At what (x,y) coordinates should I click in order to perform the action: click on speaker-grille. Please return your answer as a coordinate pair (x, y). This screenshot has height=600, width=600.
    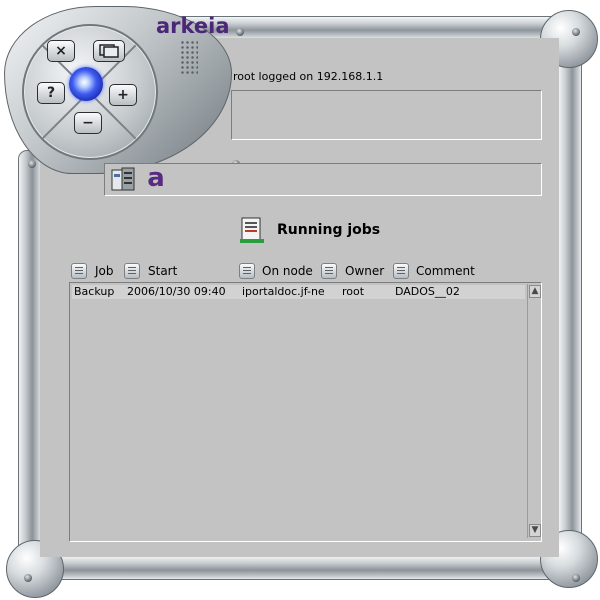
    Looking at the image, I should click on (189, 57).